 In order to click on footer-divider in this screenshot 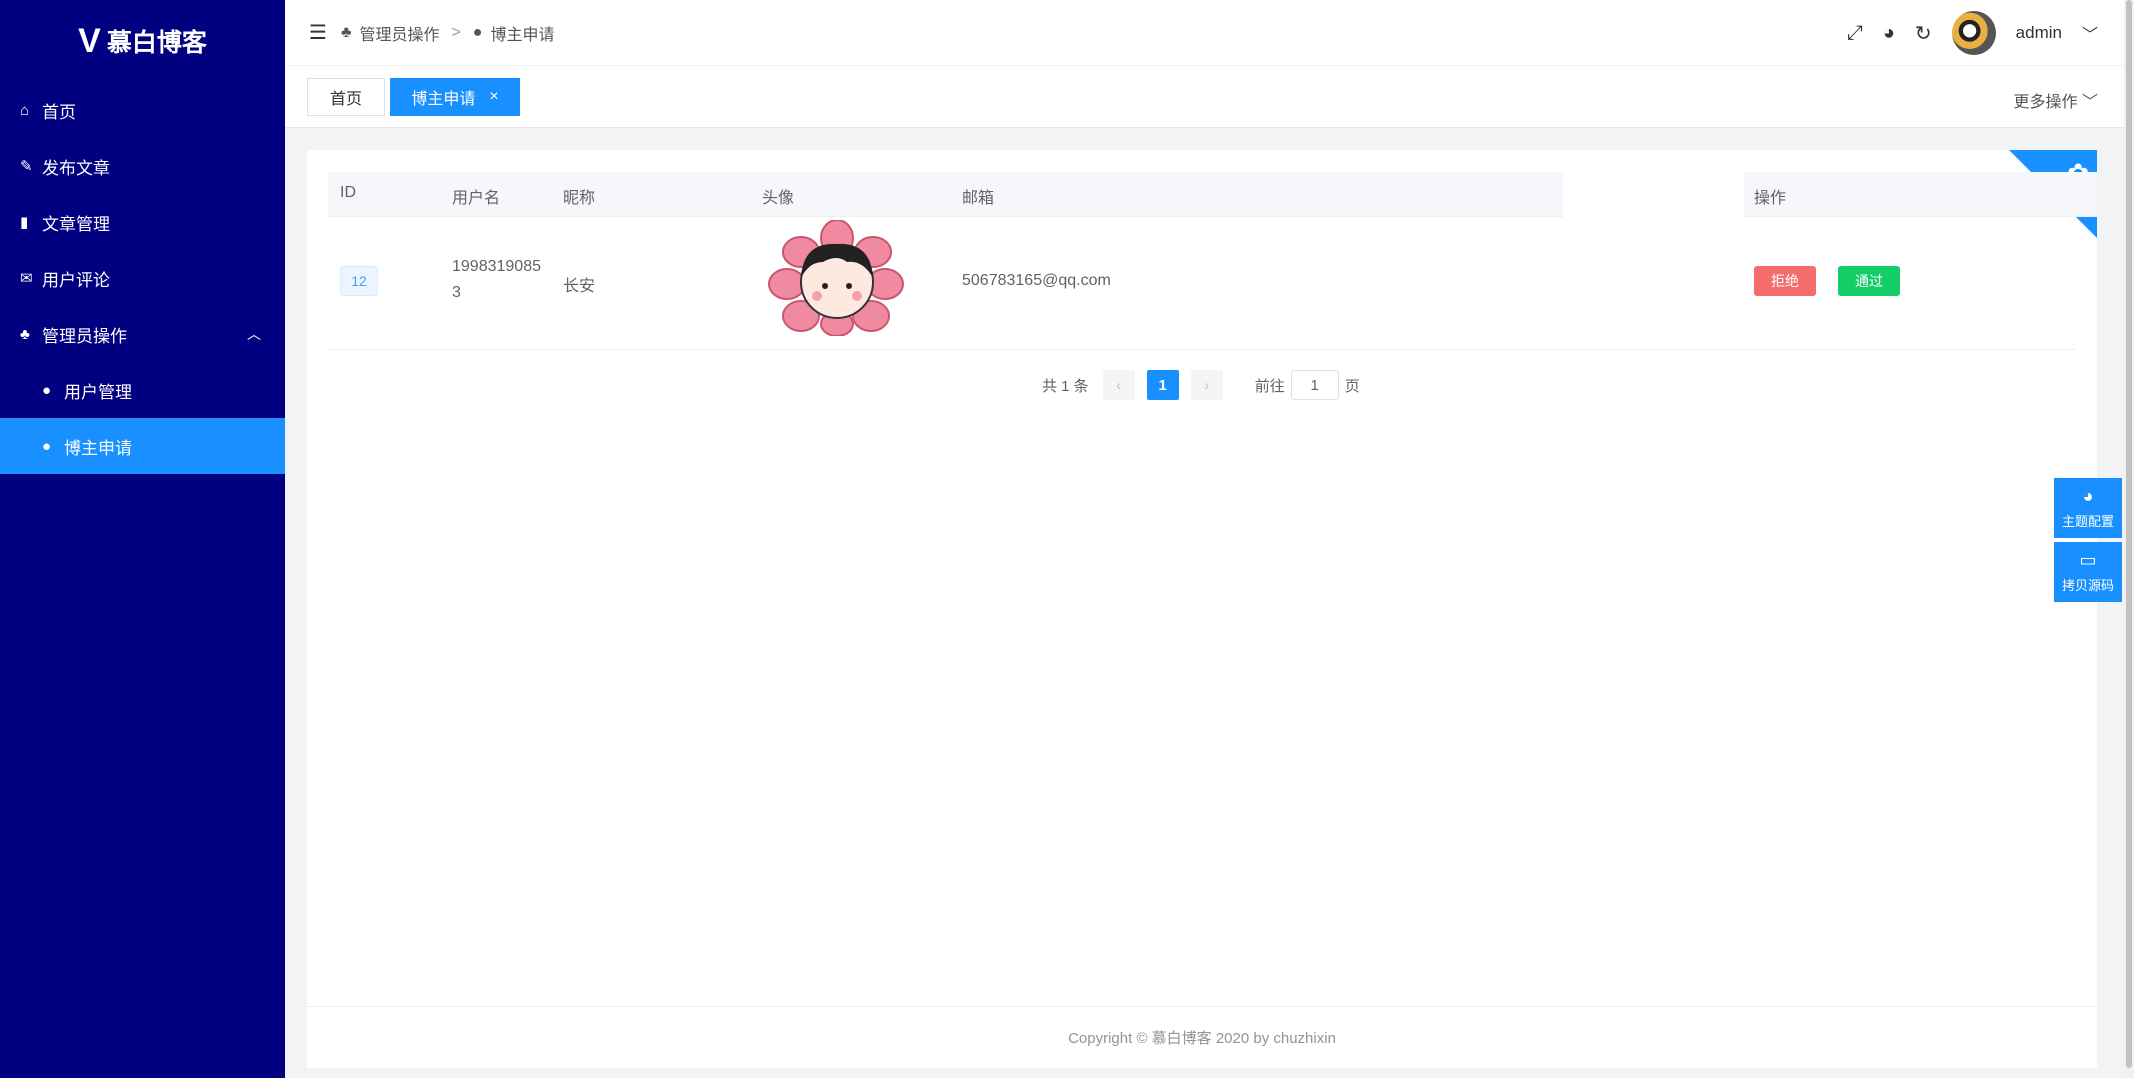, I will do `click(1202, 1006)`.